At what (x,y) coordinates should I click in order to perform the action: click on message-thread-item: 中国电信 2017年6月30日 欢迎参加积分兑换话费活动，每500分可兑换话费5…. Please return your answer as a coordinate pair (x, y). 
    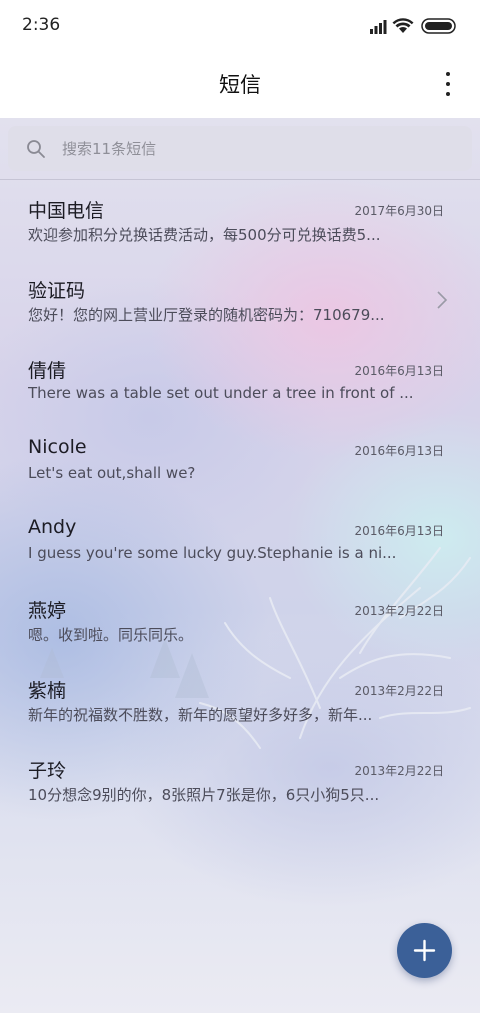
    Looking at the image, I should click on (240, 220).